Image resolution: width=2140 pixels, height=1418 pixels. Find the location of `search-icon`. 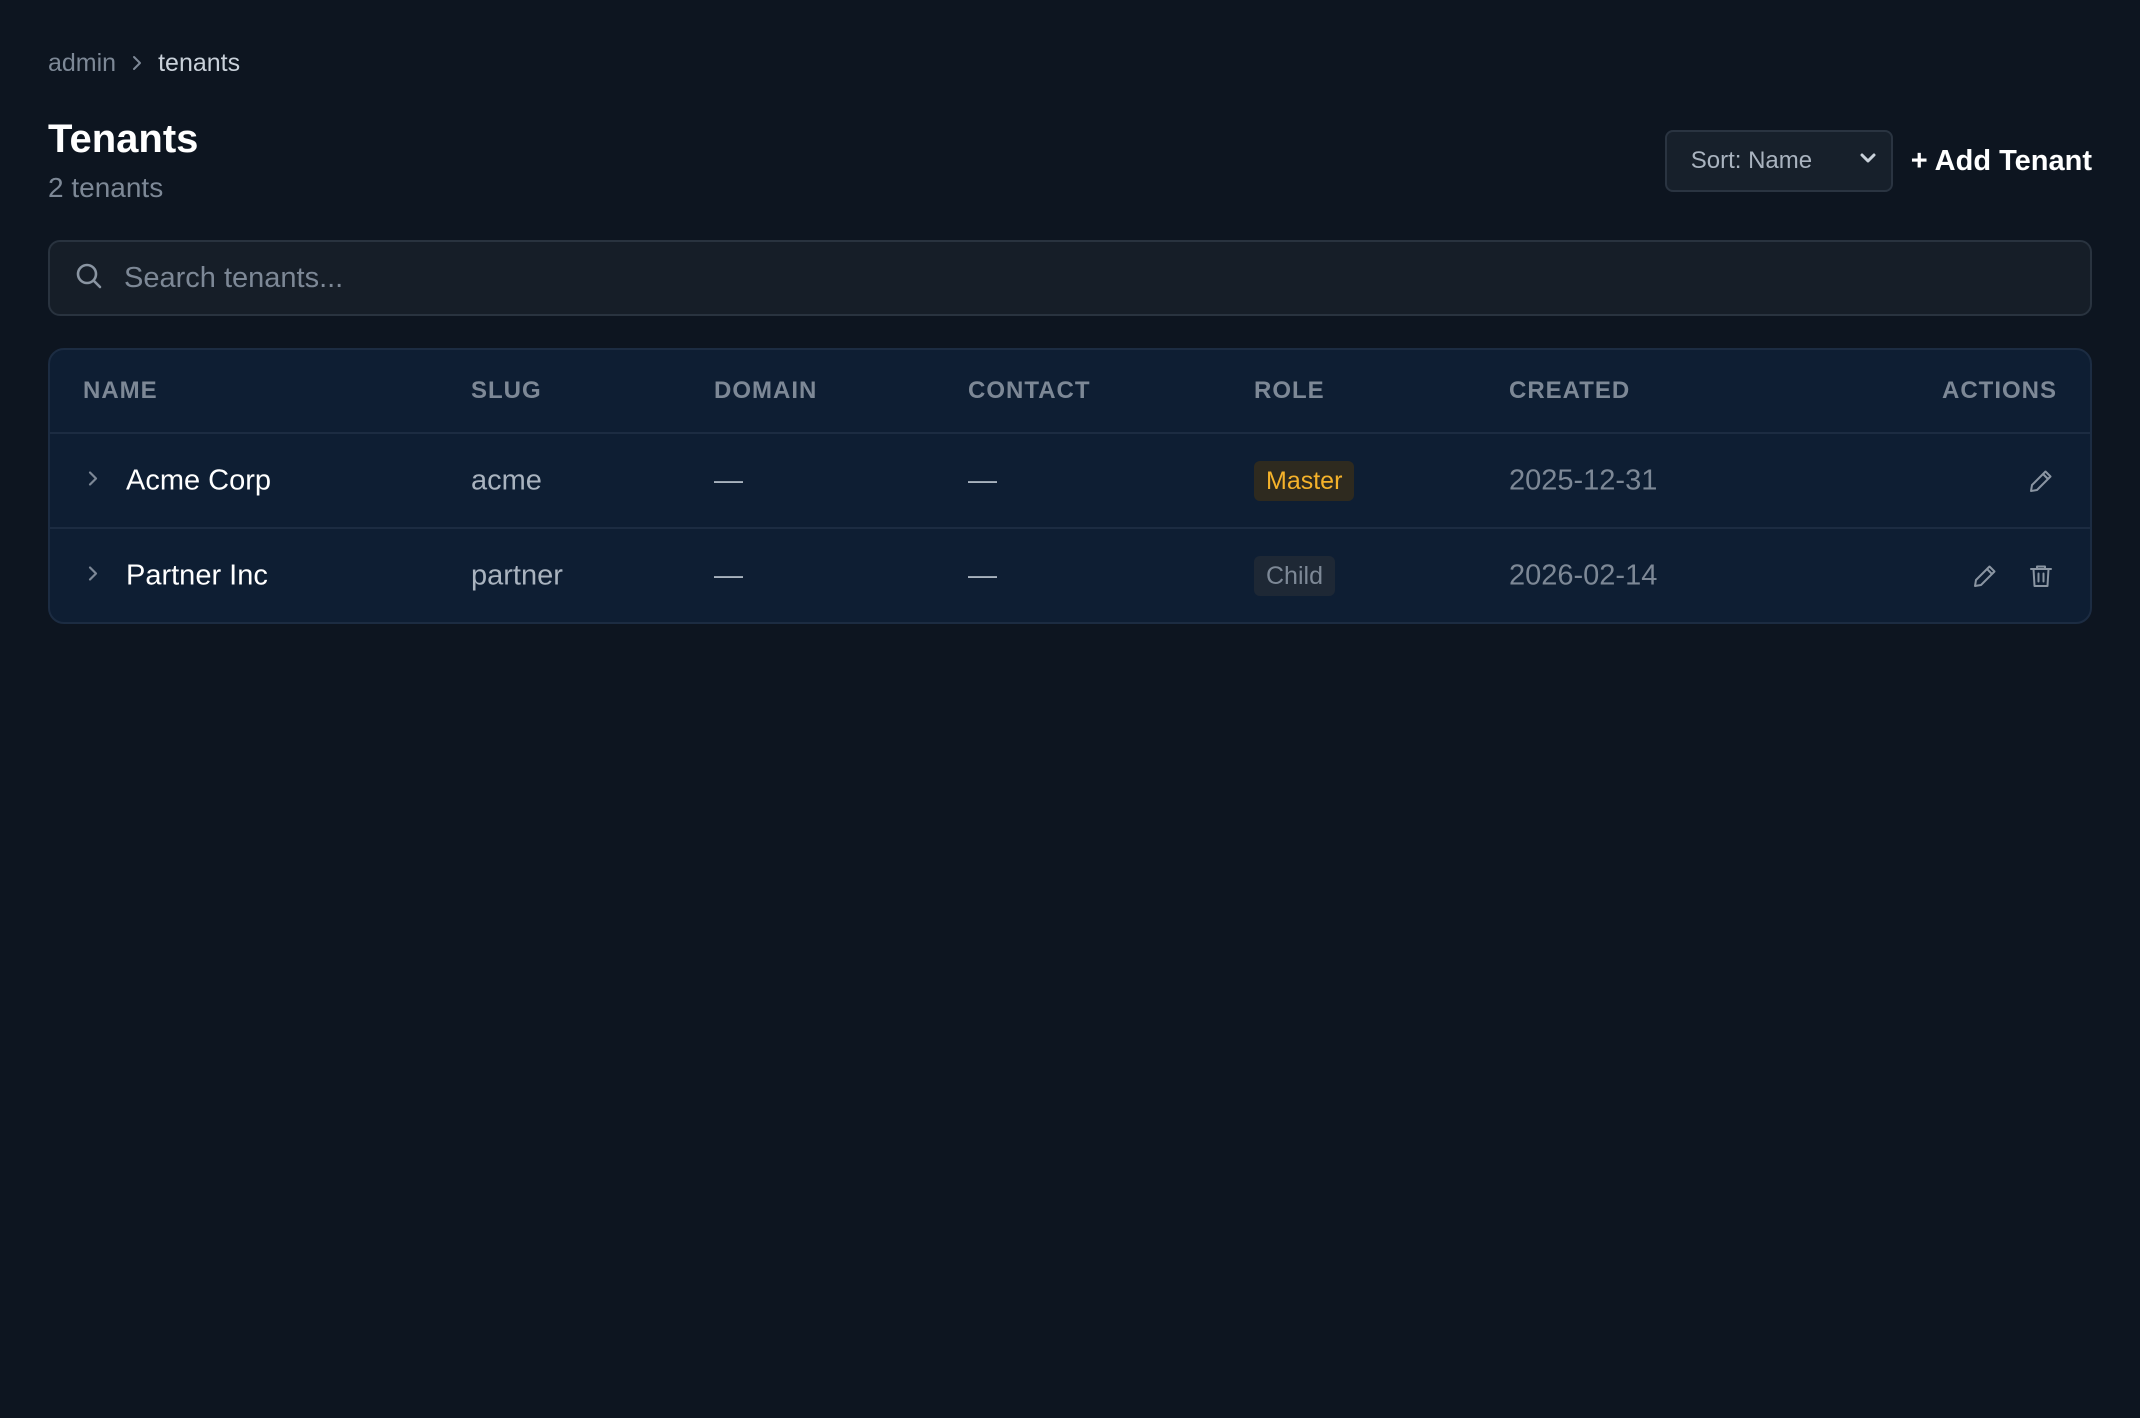

search-icon is located at coordinates (89, 278).